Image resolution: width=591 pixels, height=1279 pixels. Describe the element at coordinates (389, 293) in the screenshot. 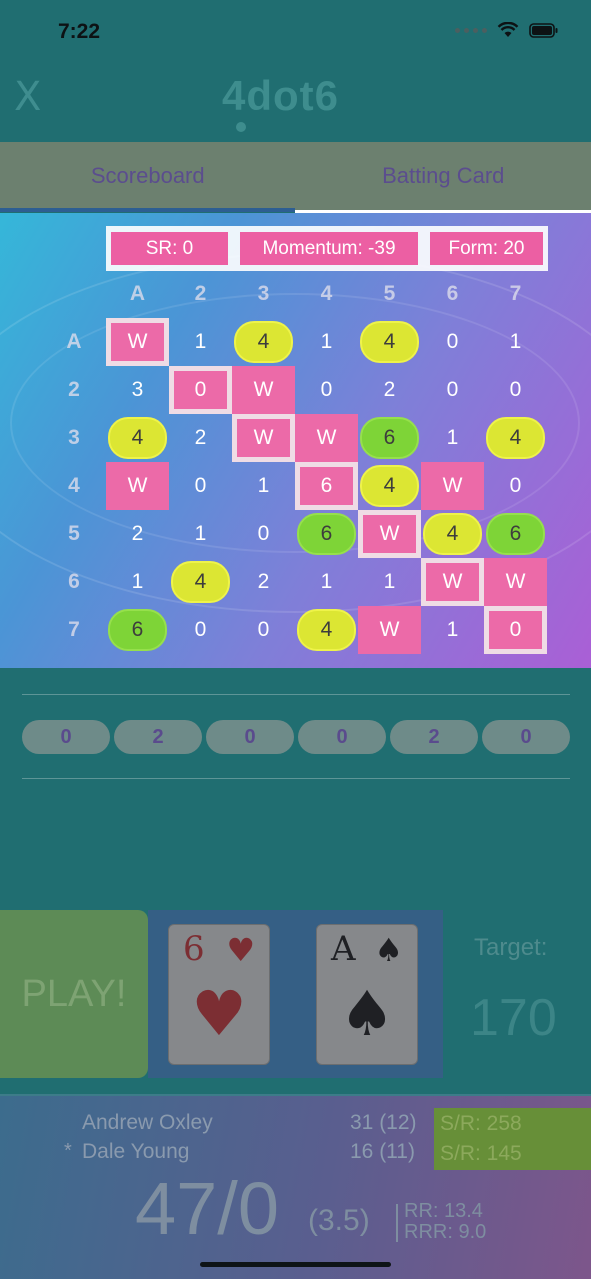

I see `grid-column-header: 5` at that location.